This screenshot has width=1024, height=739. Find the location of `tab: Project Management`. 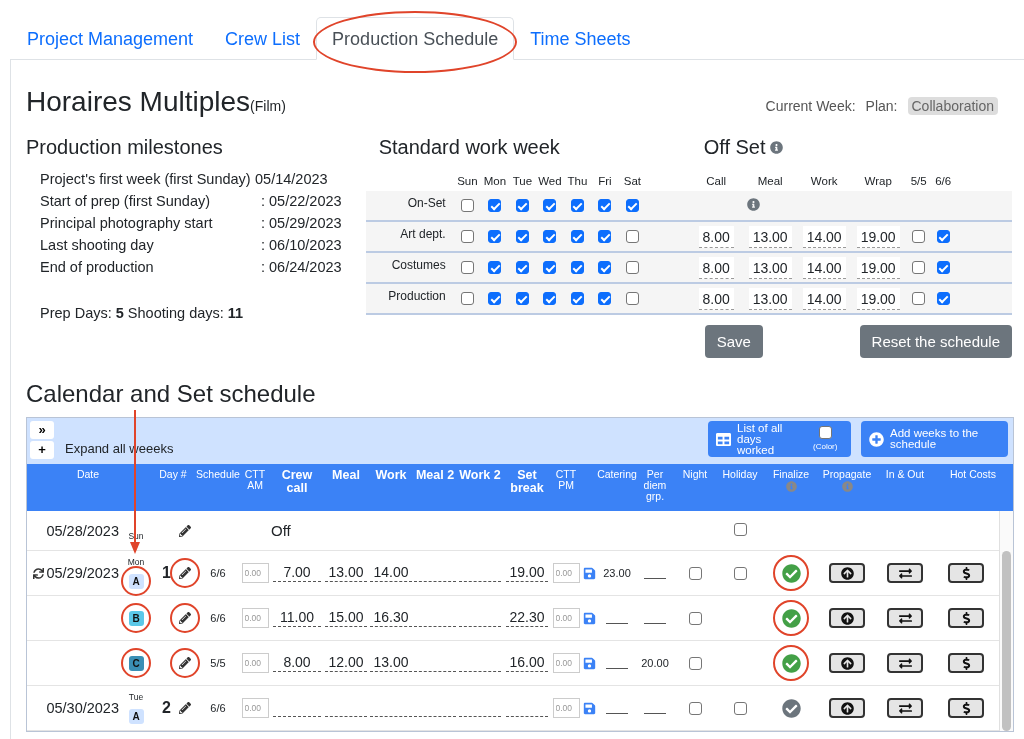

tab: Project Management is located at coordinates (110, 38).